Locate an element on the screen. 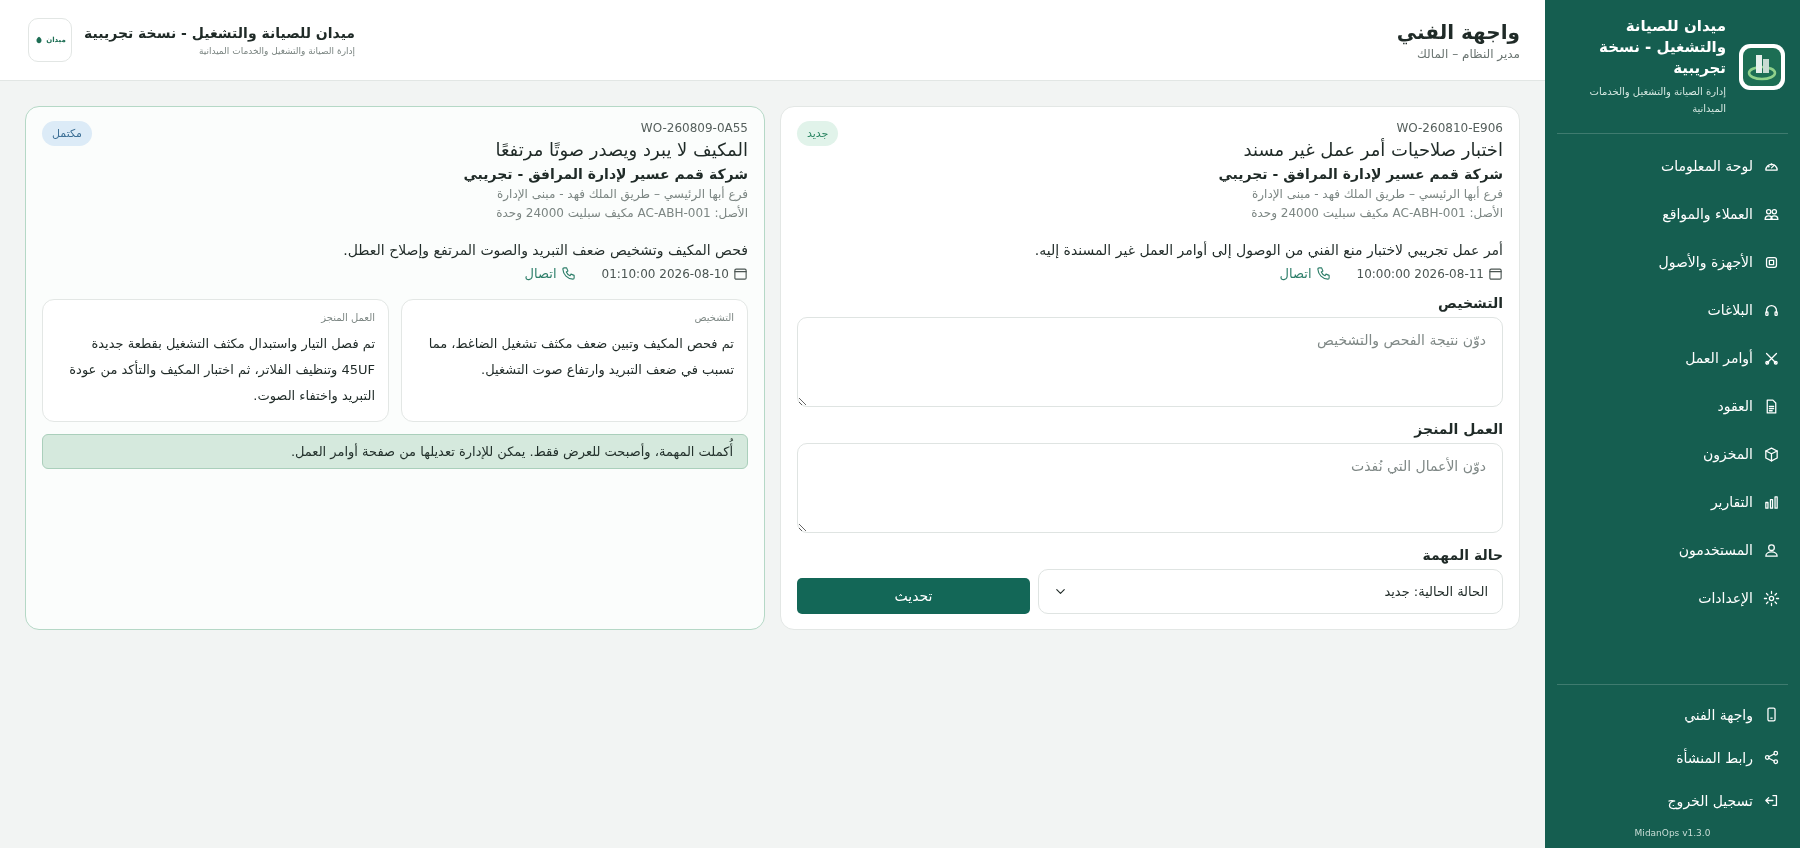  note-label: العمل المنجز is located at coordinates (347, 317).